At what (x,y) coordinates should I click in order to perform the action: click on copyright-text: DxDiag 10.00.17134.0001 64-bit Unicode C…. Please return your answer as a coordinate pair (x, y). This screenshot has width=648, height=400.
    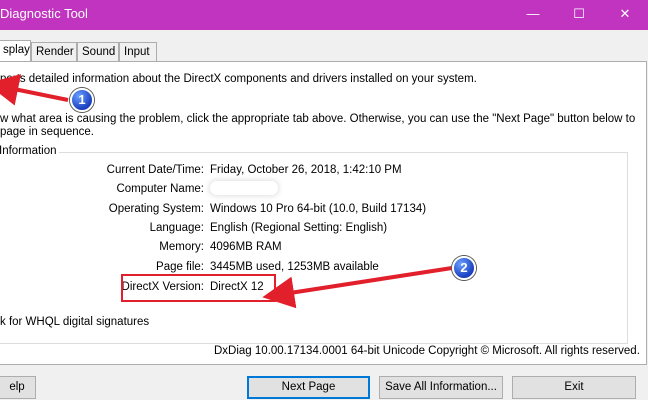
    Looking at the image, I should click on (427, 351).